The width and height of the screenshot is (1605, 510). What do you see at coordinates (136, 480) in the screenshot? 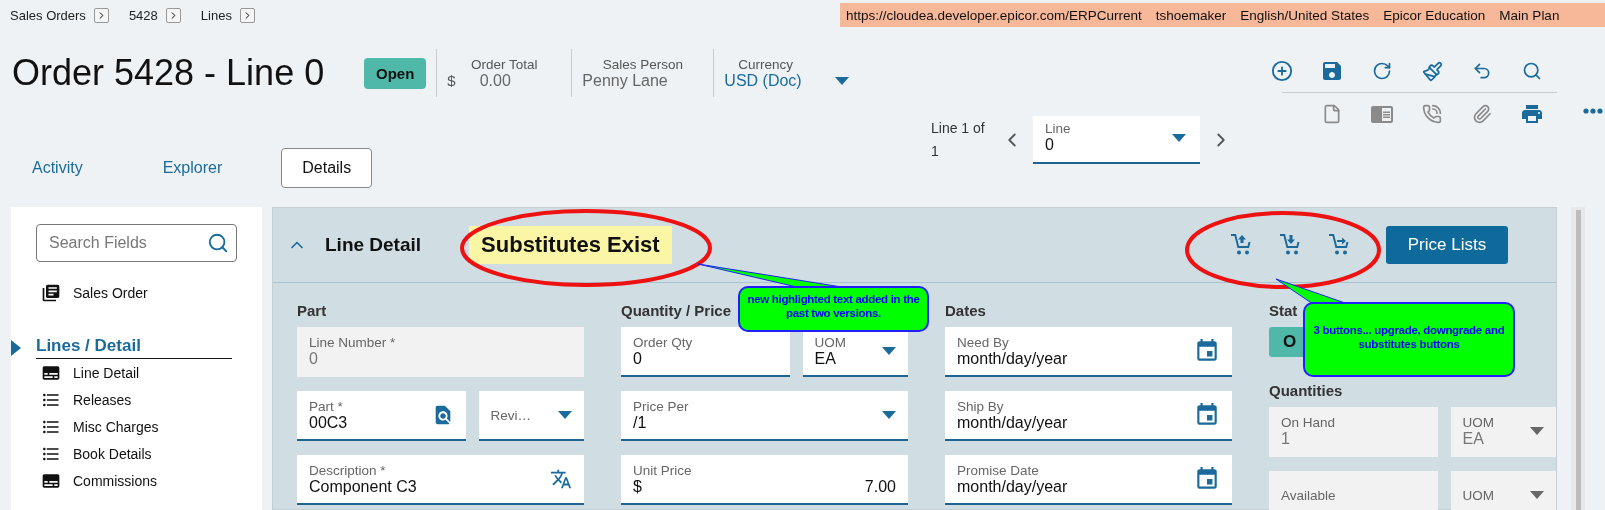
I see `sidebar-item: Commissions` at bounding box center [136, 480].